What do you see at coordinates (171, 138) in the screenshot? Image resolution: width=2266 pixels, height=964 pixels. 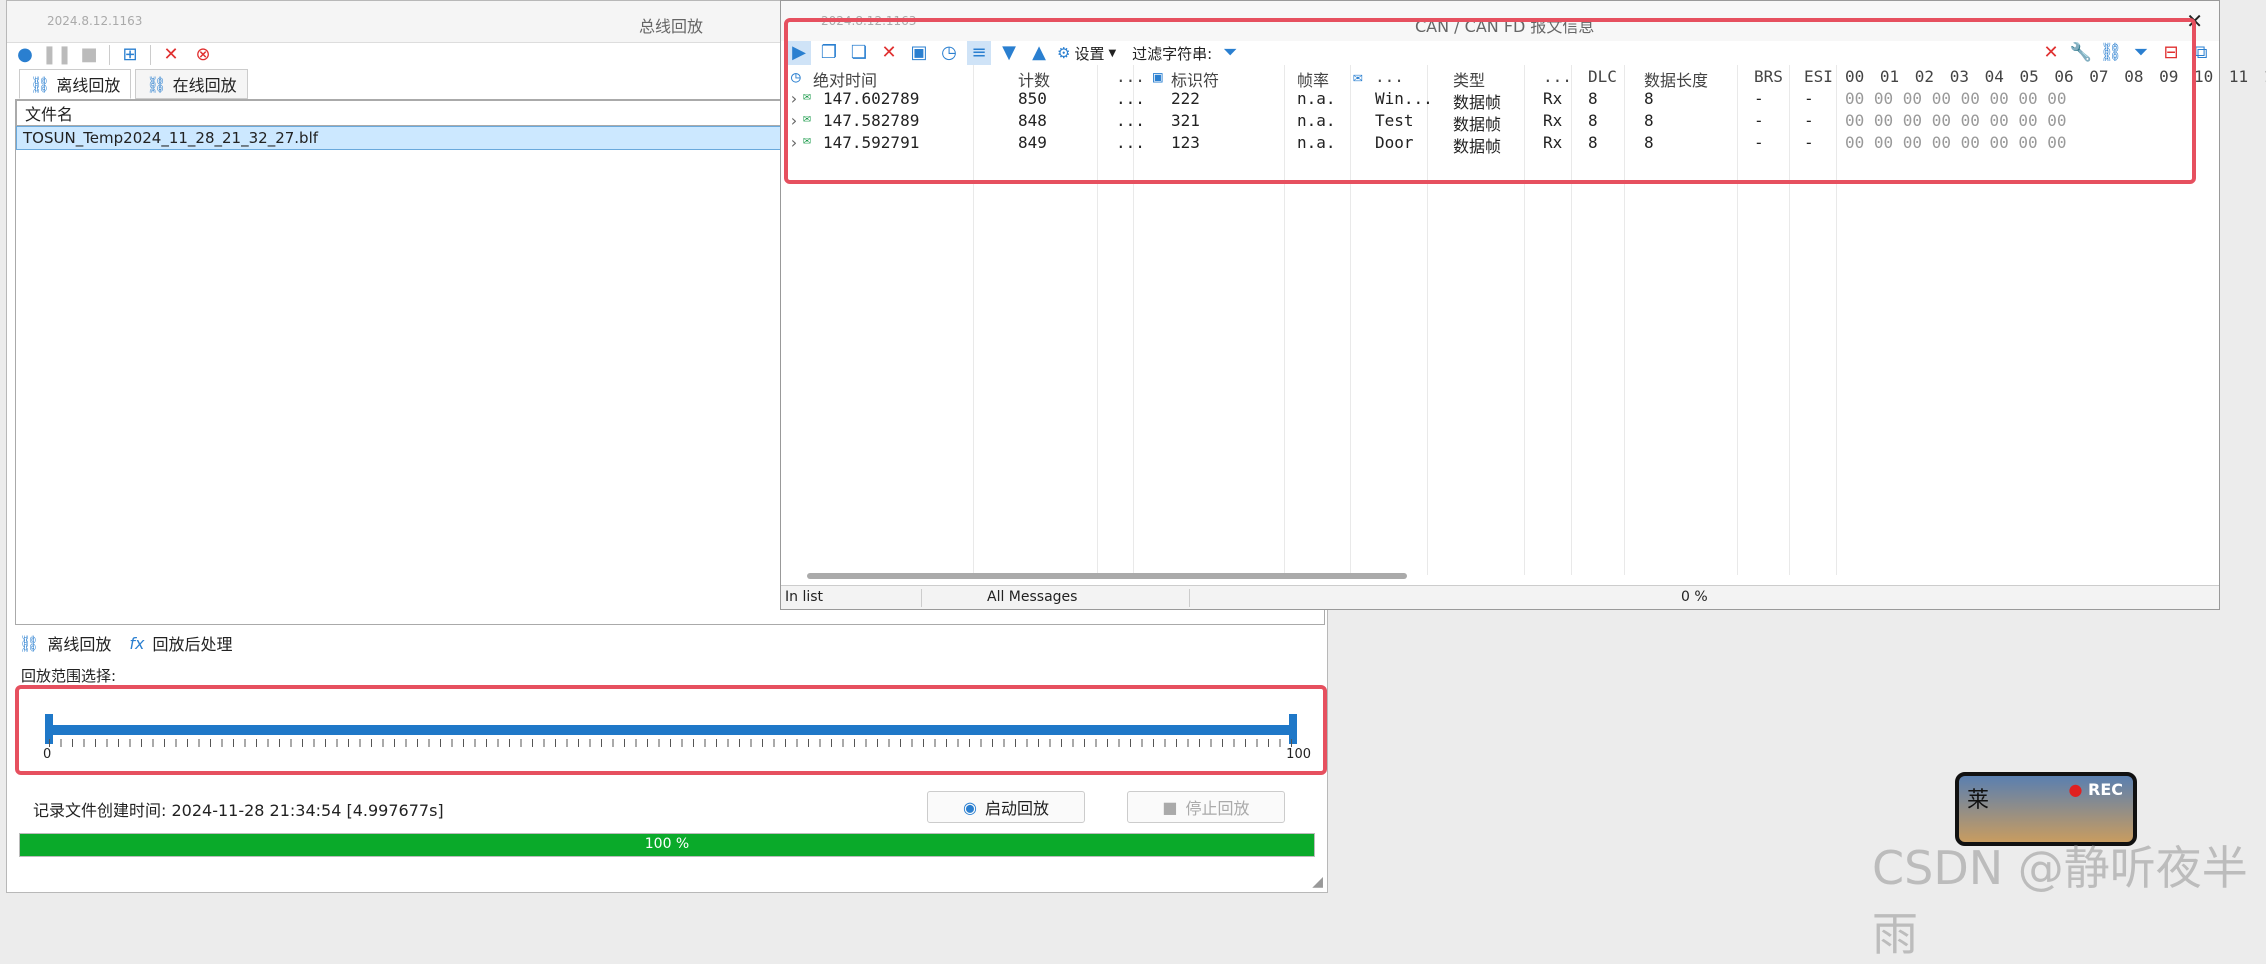 I see `file-name: TOSUN_Temp2024_11_28_21_32_27.blf` at bounding box center [171, 138].